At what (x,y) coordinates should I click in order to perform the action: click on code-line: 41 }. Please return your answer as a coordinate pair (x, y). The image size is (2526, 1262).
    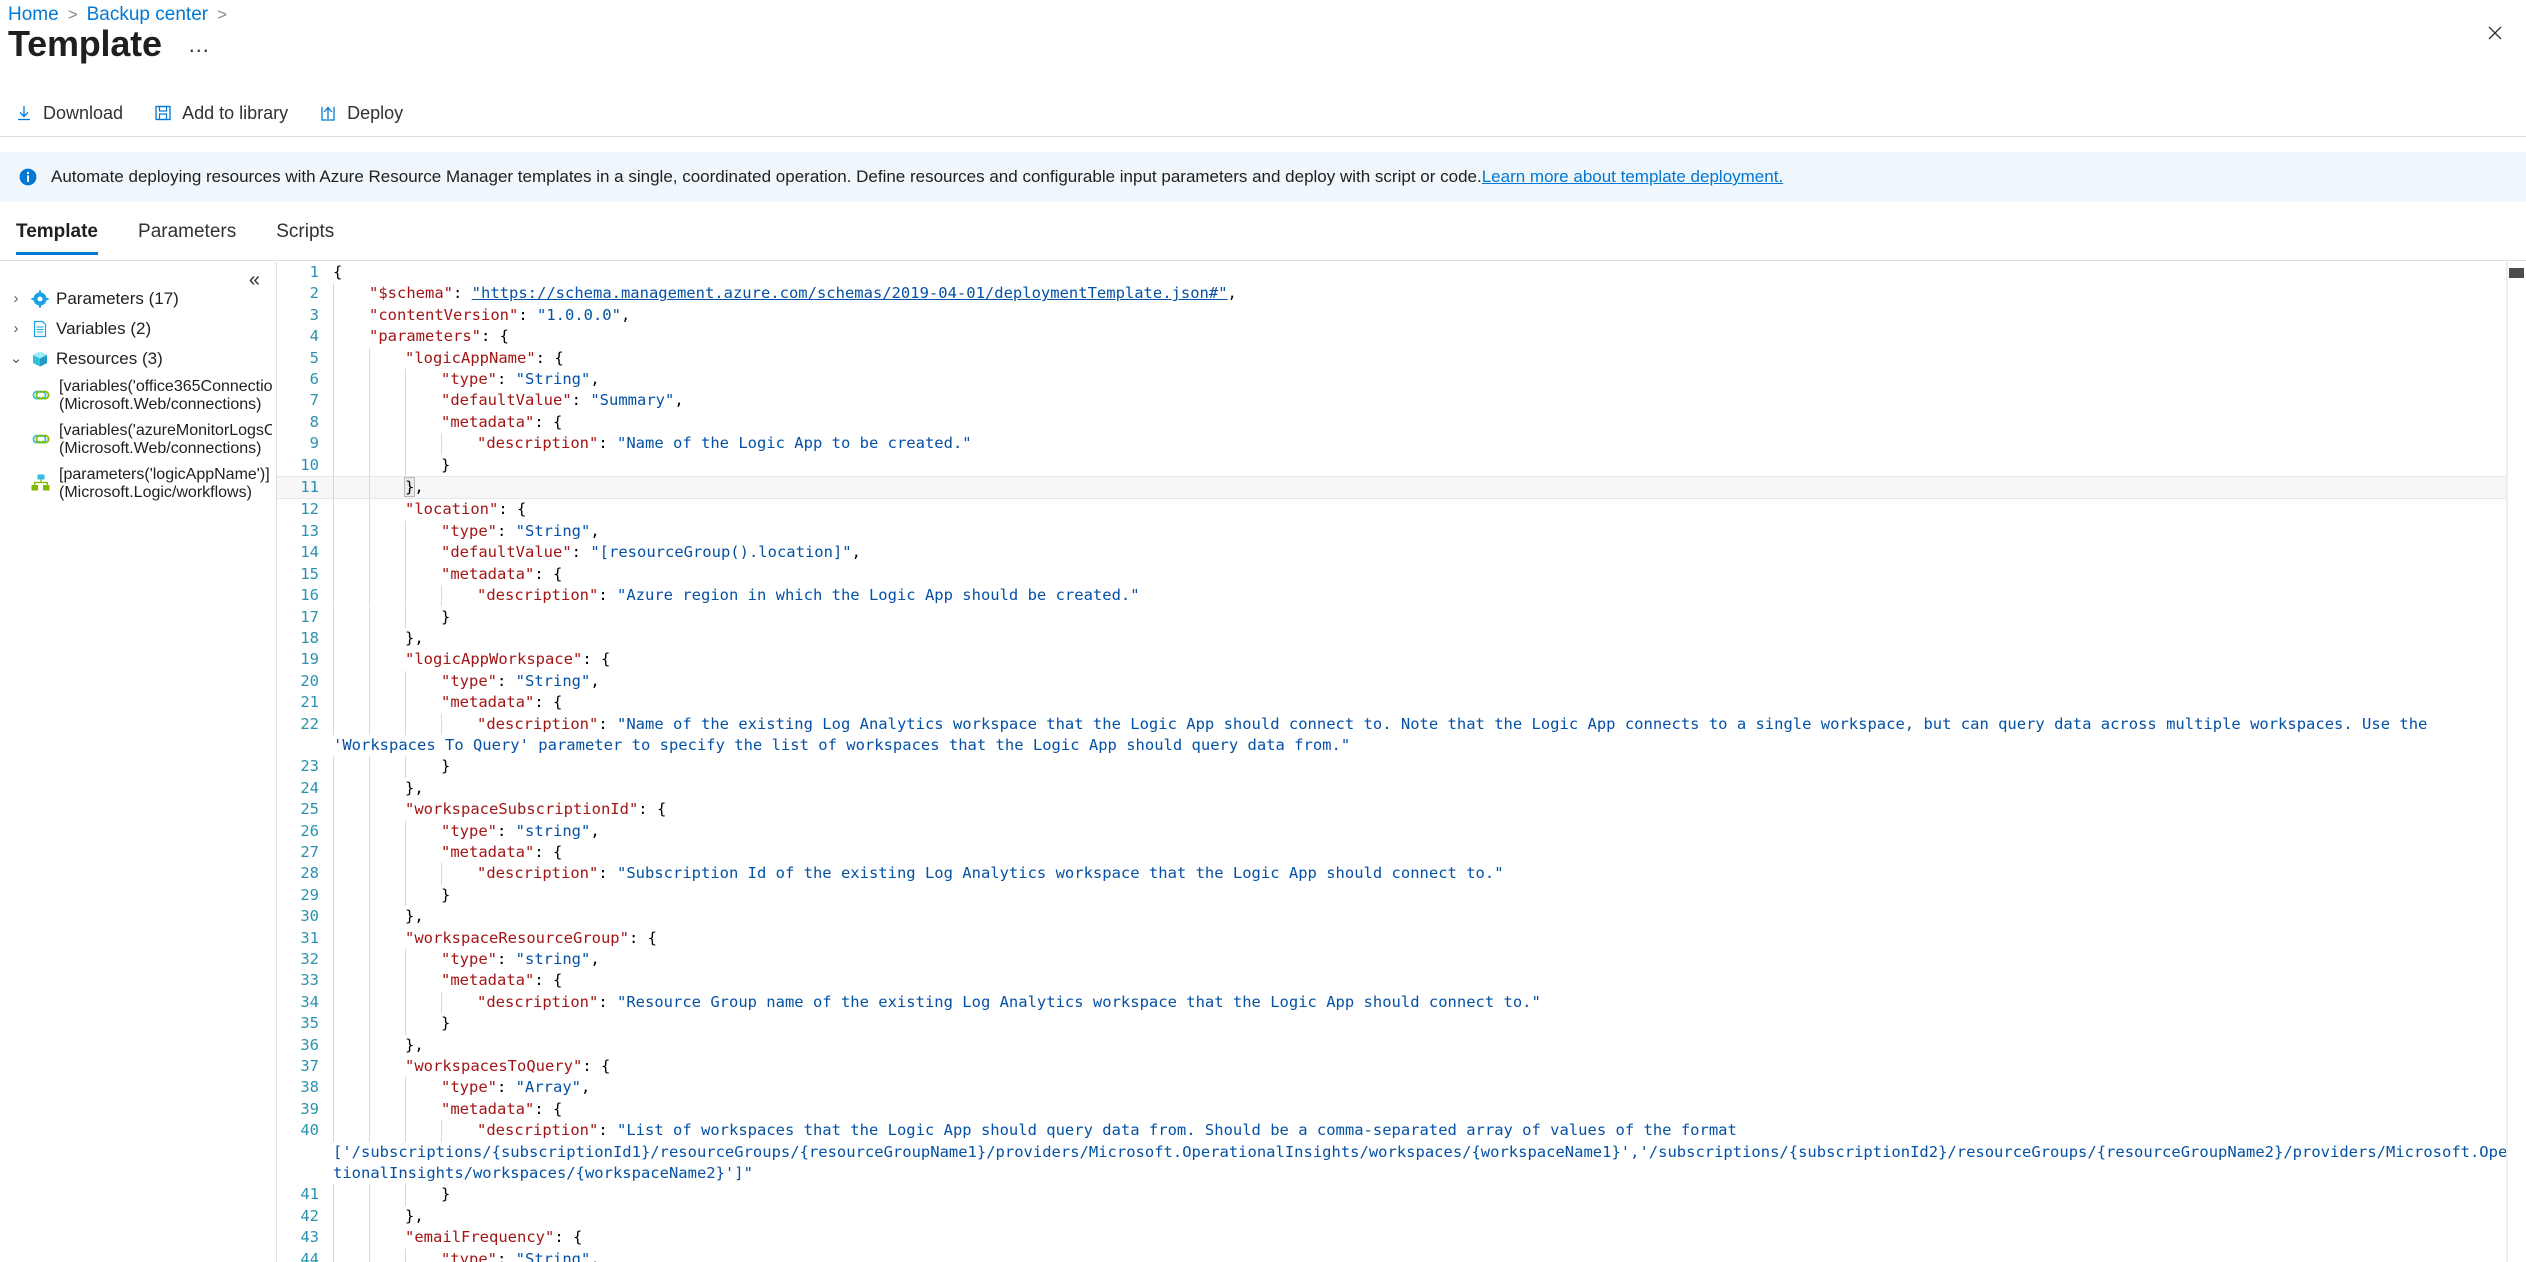
    Looking at the image, I should click on (1401, 1195).